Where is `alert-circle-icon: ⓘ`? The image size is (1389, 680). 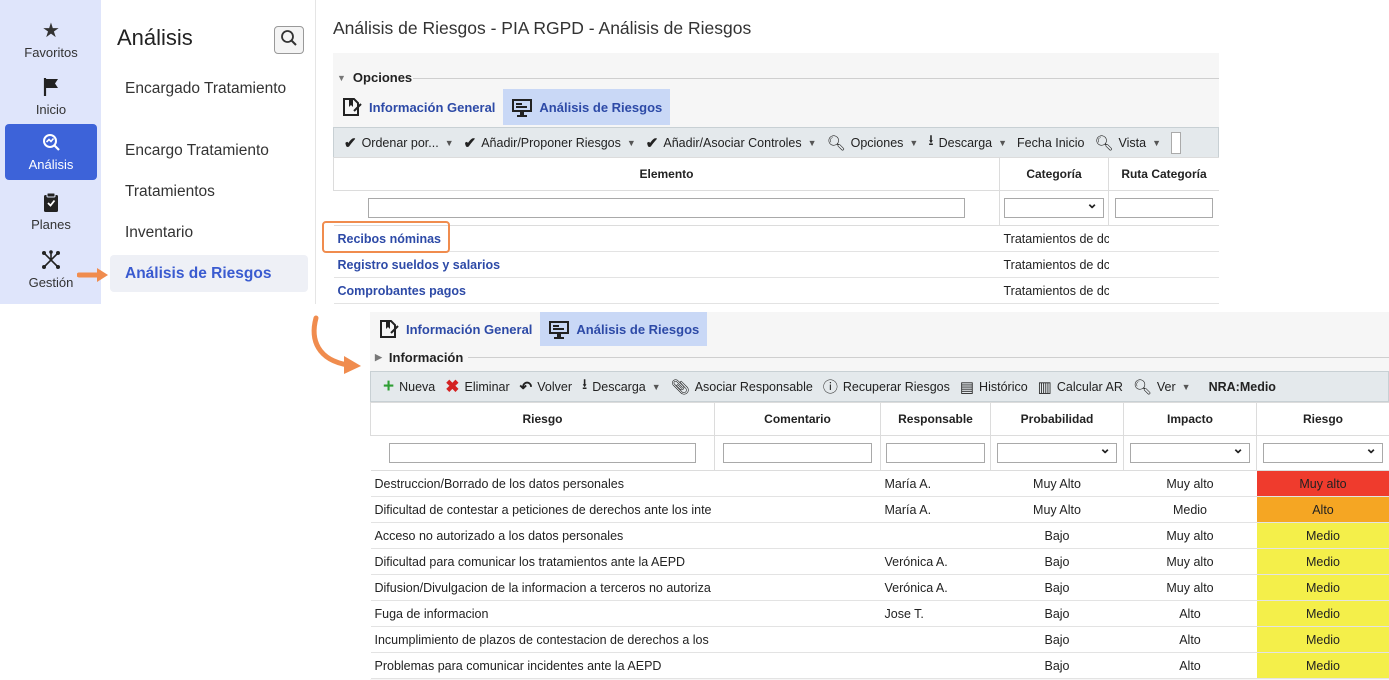
alert-circle-icon: ⓘ is located at coordinates (830, 387).